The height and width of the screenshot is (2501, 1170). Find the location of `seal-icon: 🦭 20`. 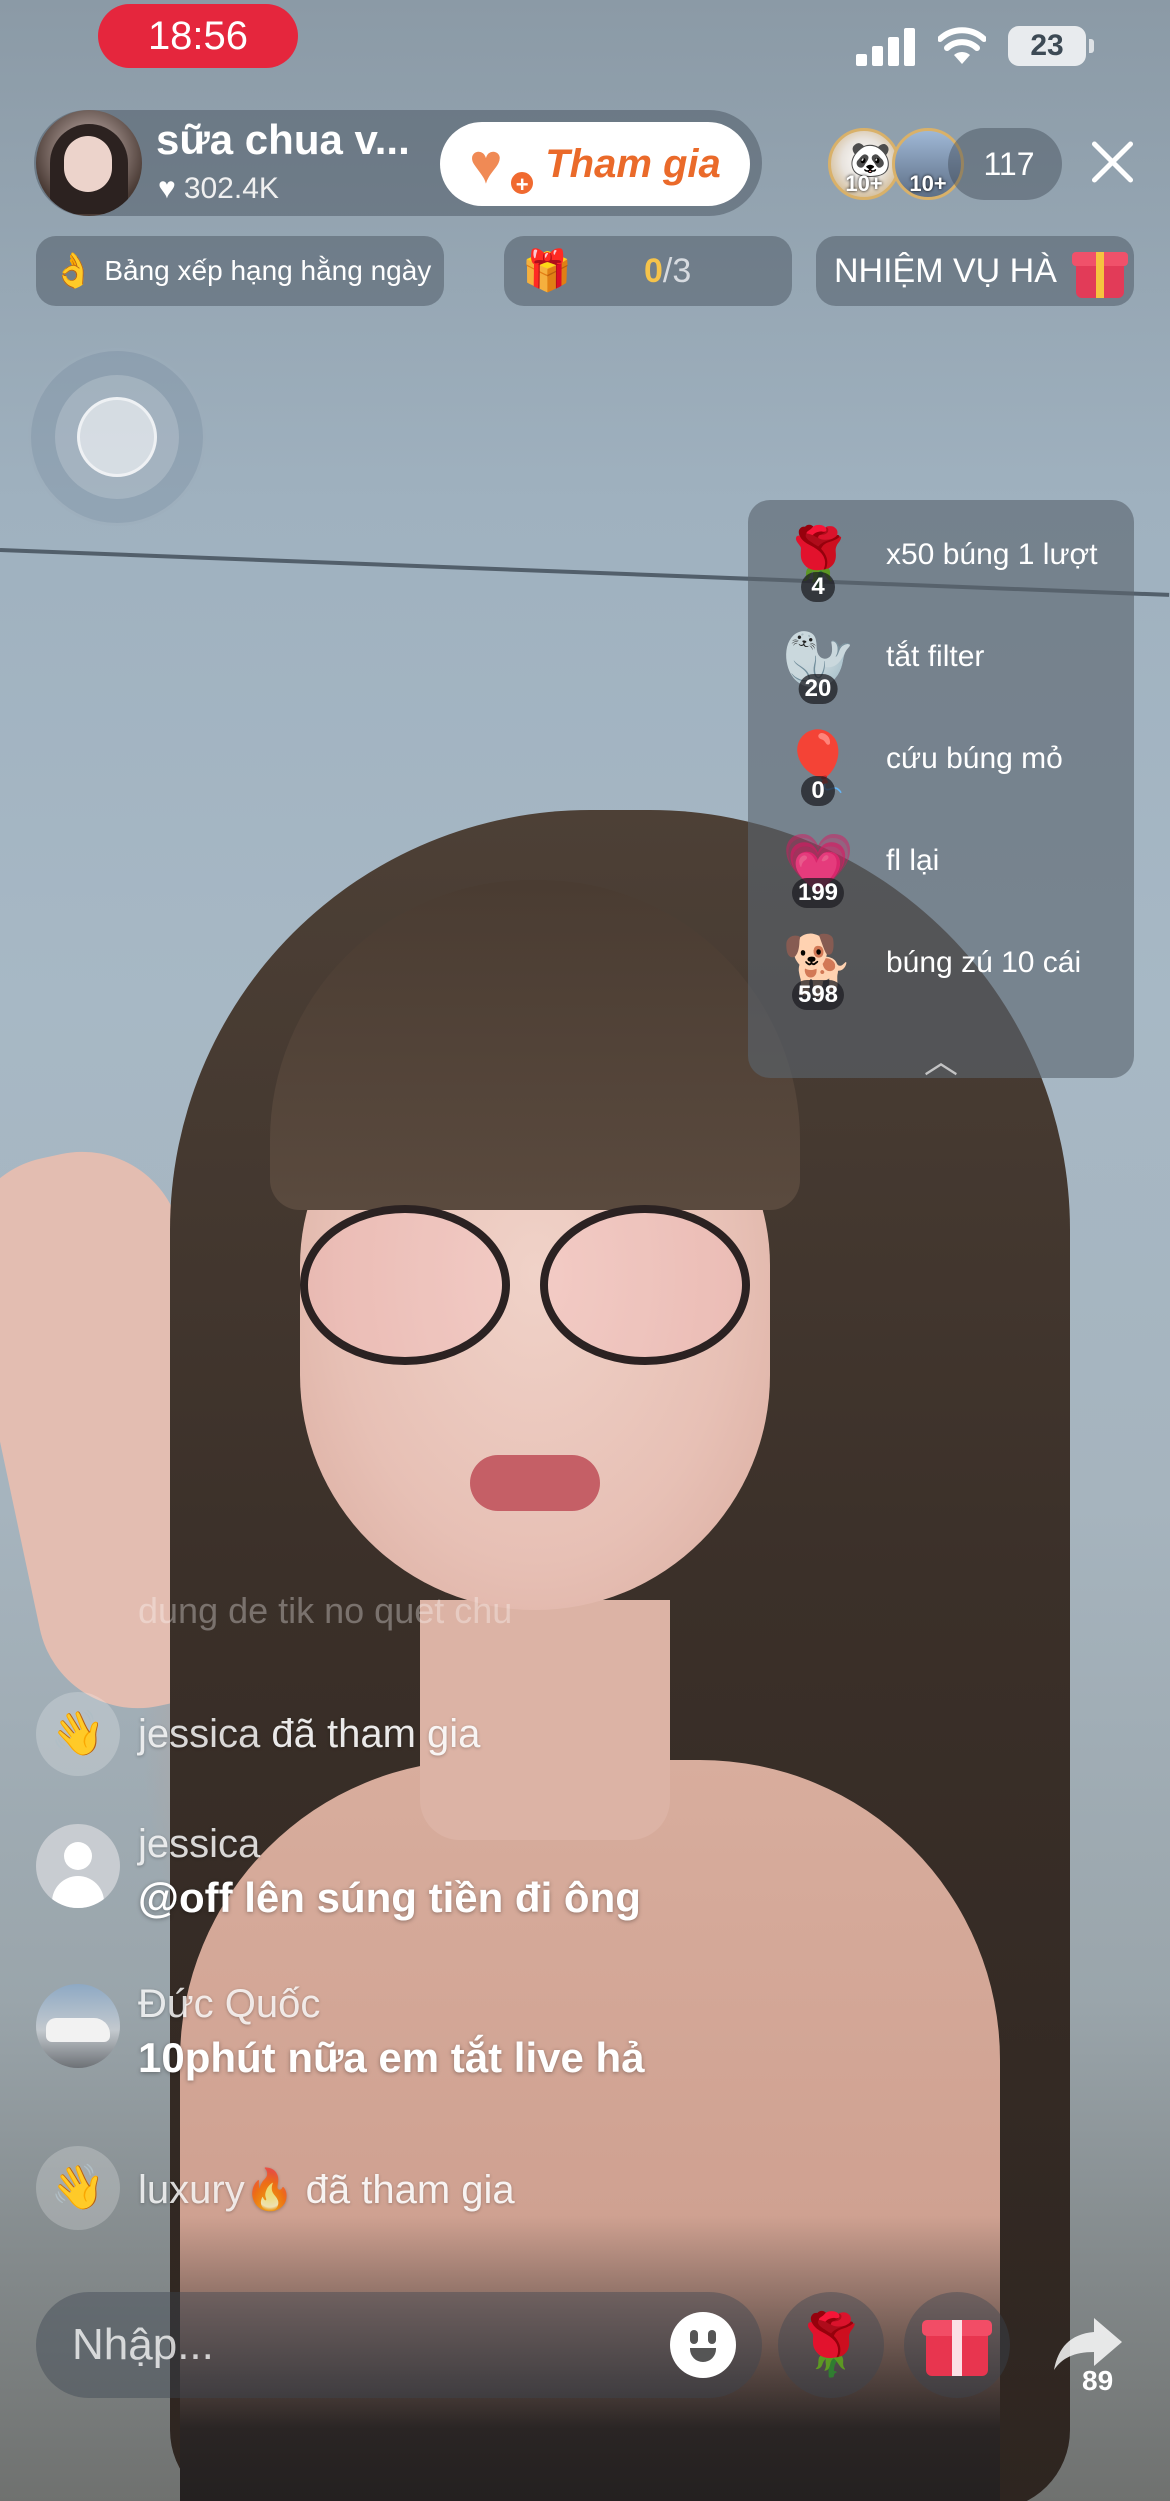

seal-icon: 🦭 20 is located at coordinates (818, 665).